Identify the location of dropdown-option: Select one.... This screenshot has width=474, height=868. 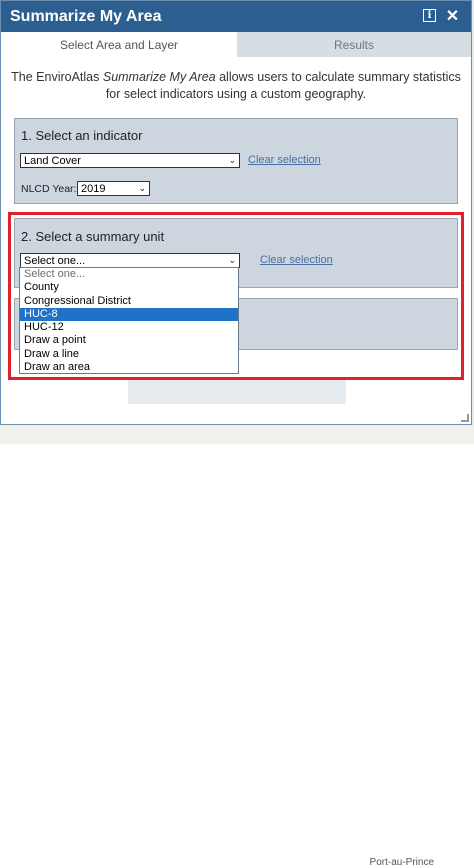
(129, 274).